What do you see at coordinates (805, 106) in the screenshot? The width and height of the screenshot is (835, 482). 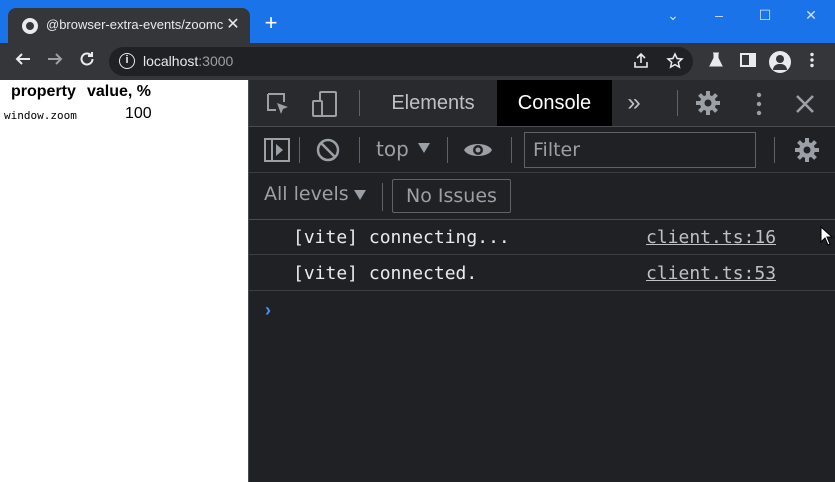 I see `devtools-close-icon` at bounding box center [805, 106].